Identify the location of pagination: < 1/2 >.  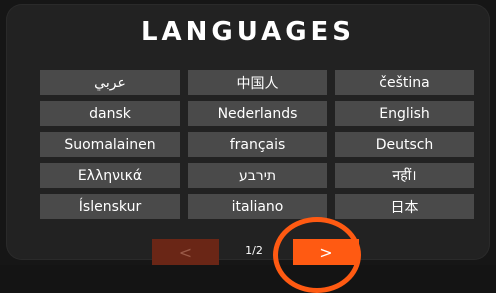
(248, 250).